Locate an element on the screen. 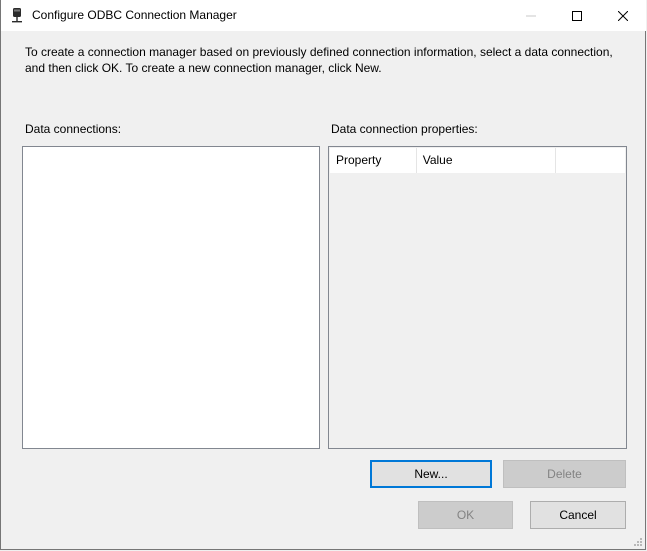 The image size is (647, 551). data-connection-properties-label: Data connection properties: is located at coordinates (404, 129).